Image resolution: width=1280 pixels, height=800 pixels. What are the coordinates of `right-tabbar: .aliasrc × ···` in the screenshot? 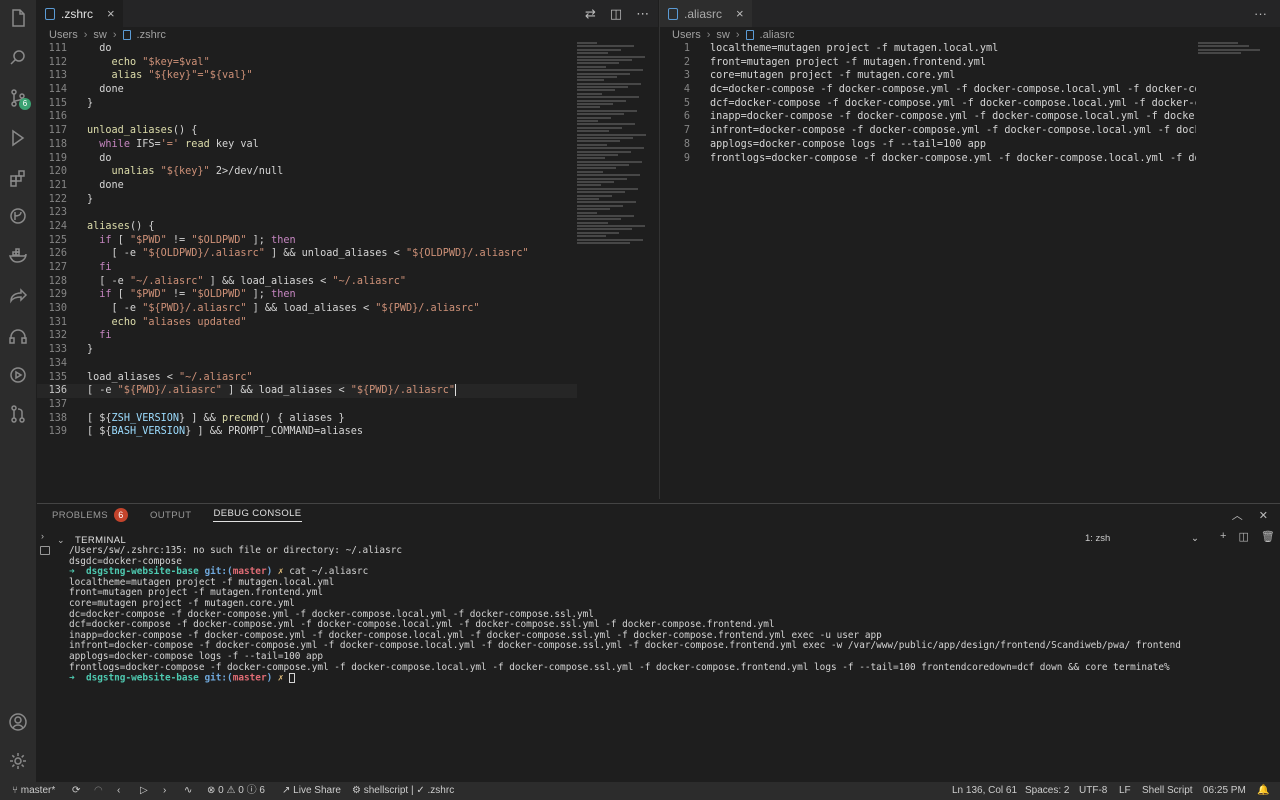 It's located at (970, 13).